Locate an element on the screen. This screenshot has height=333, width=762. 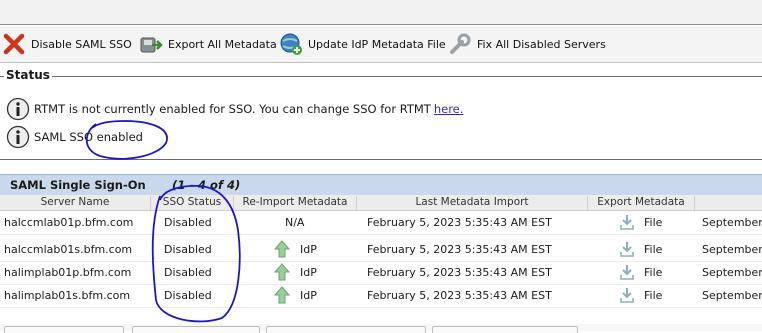
top-strip is located at coordinates (381, 12).